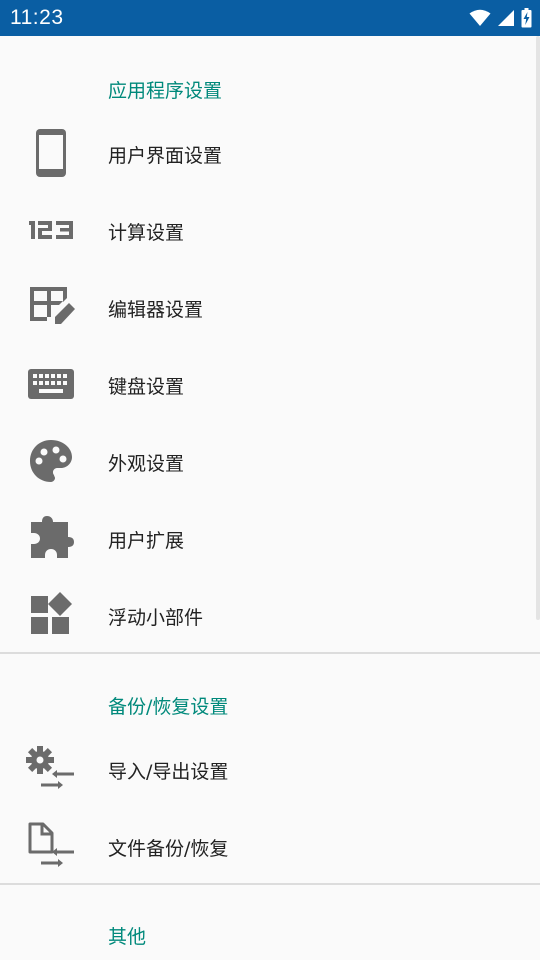 Image resolution: width=540 pixels, height=960 pixels. Describe the element at coordinates (480, 18) in the screenshot. I see `wifi-icon` at that location.